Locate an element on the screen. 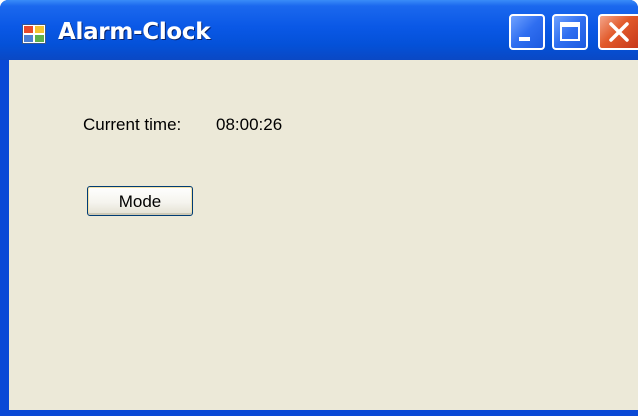 This screenshot has width=638, height=416. current-time-value: 08:00:26 is located at coordinates (249, 124).